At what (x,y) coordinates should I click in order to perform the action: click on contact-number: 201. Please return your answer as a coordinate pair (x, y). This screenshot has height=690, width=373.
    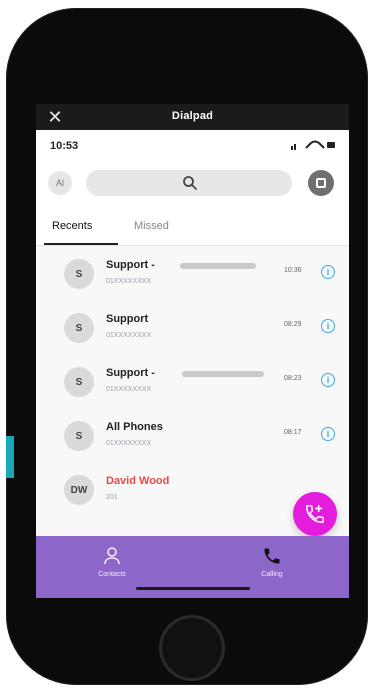
    Looking at the image, I should click on (112, 497).